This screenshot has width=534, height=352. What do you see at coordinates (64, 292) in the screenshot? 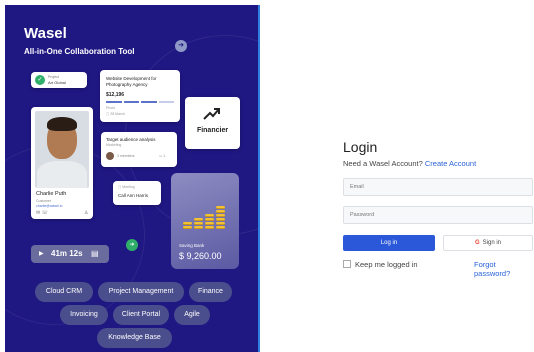
I see `feature-chip: Cloud CRM` at bounding box center [64, 292].